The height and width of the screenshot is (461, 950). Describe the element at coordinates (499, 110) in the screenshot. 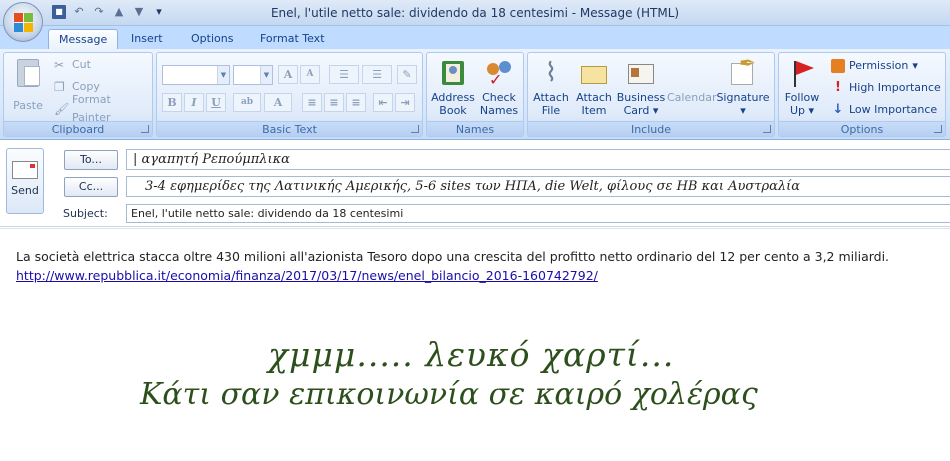

I see `check-names-label-2: Names` at that location.